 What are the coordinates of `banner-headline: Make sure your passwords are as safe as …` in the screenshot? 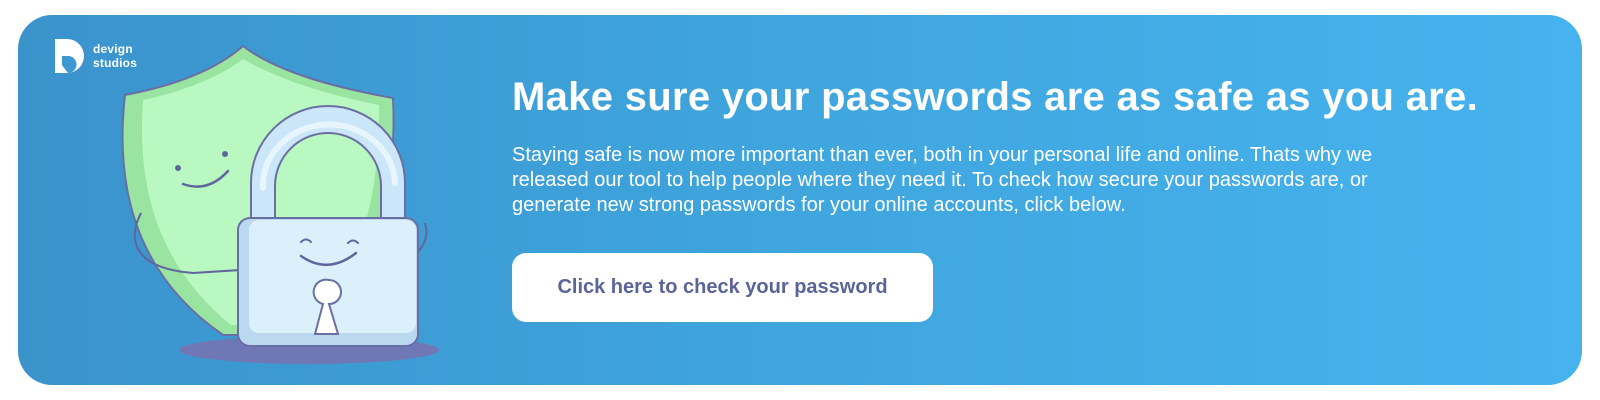 It's located at (995, 97).